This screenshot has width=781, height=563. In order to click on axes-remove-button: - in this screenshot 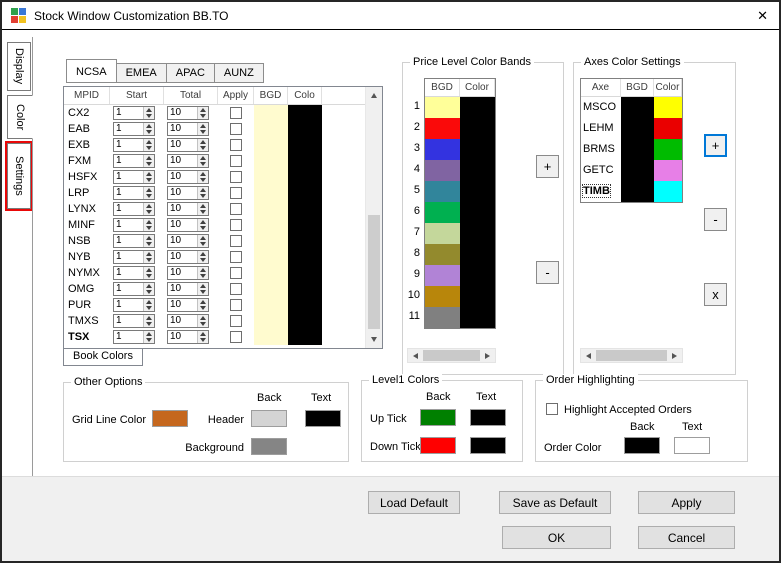, I will do `click(715, 219)`.